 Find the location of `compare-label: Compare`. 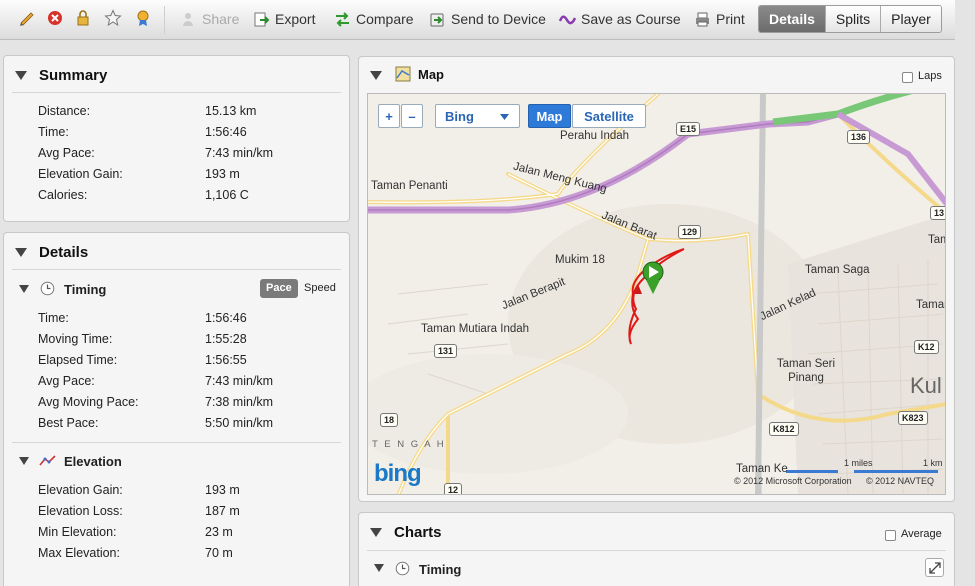

compare-label: Compare is located at coordinates (385, 19).